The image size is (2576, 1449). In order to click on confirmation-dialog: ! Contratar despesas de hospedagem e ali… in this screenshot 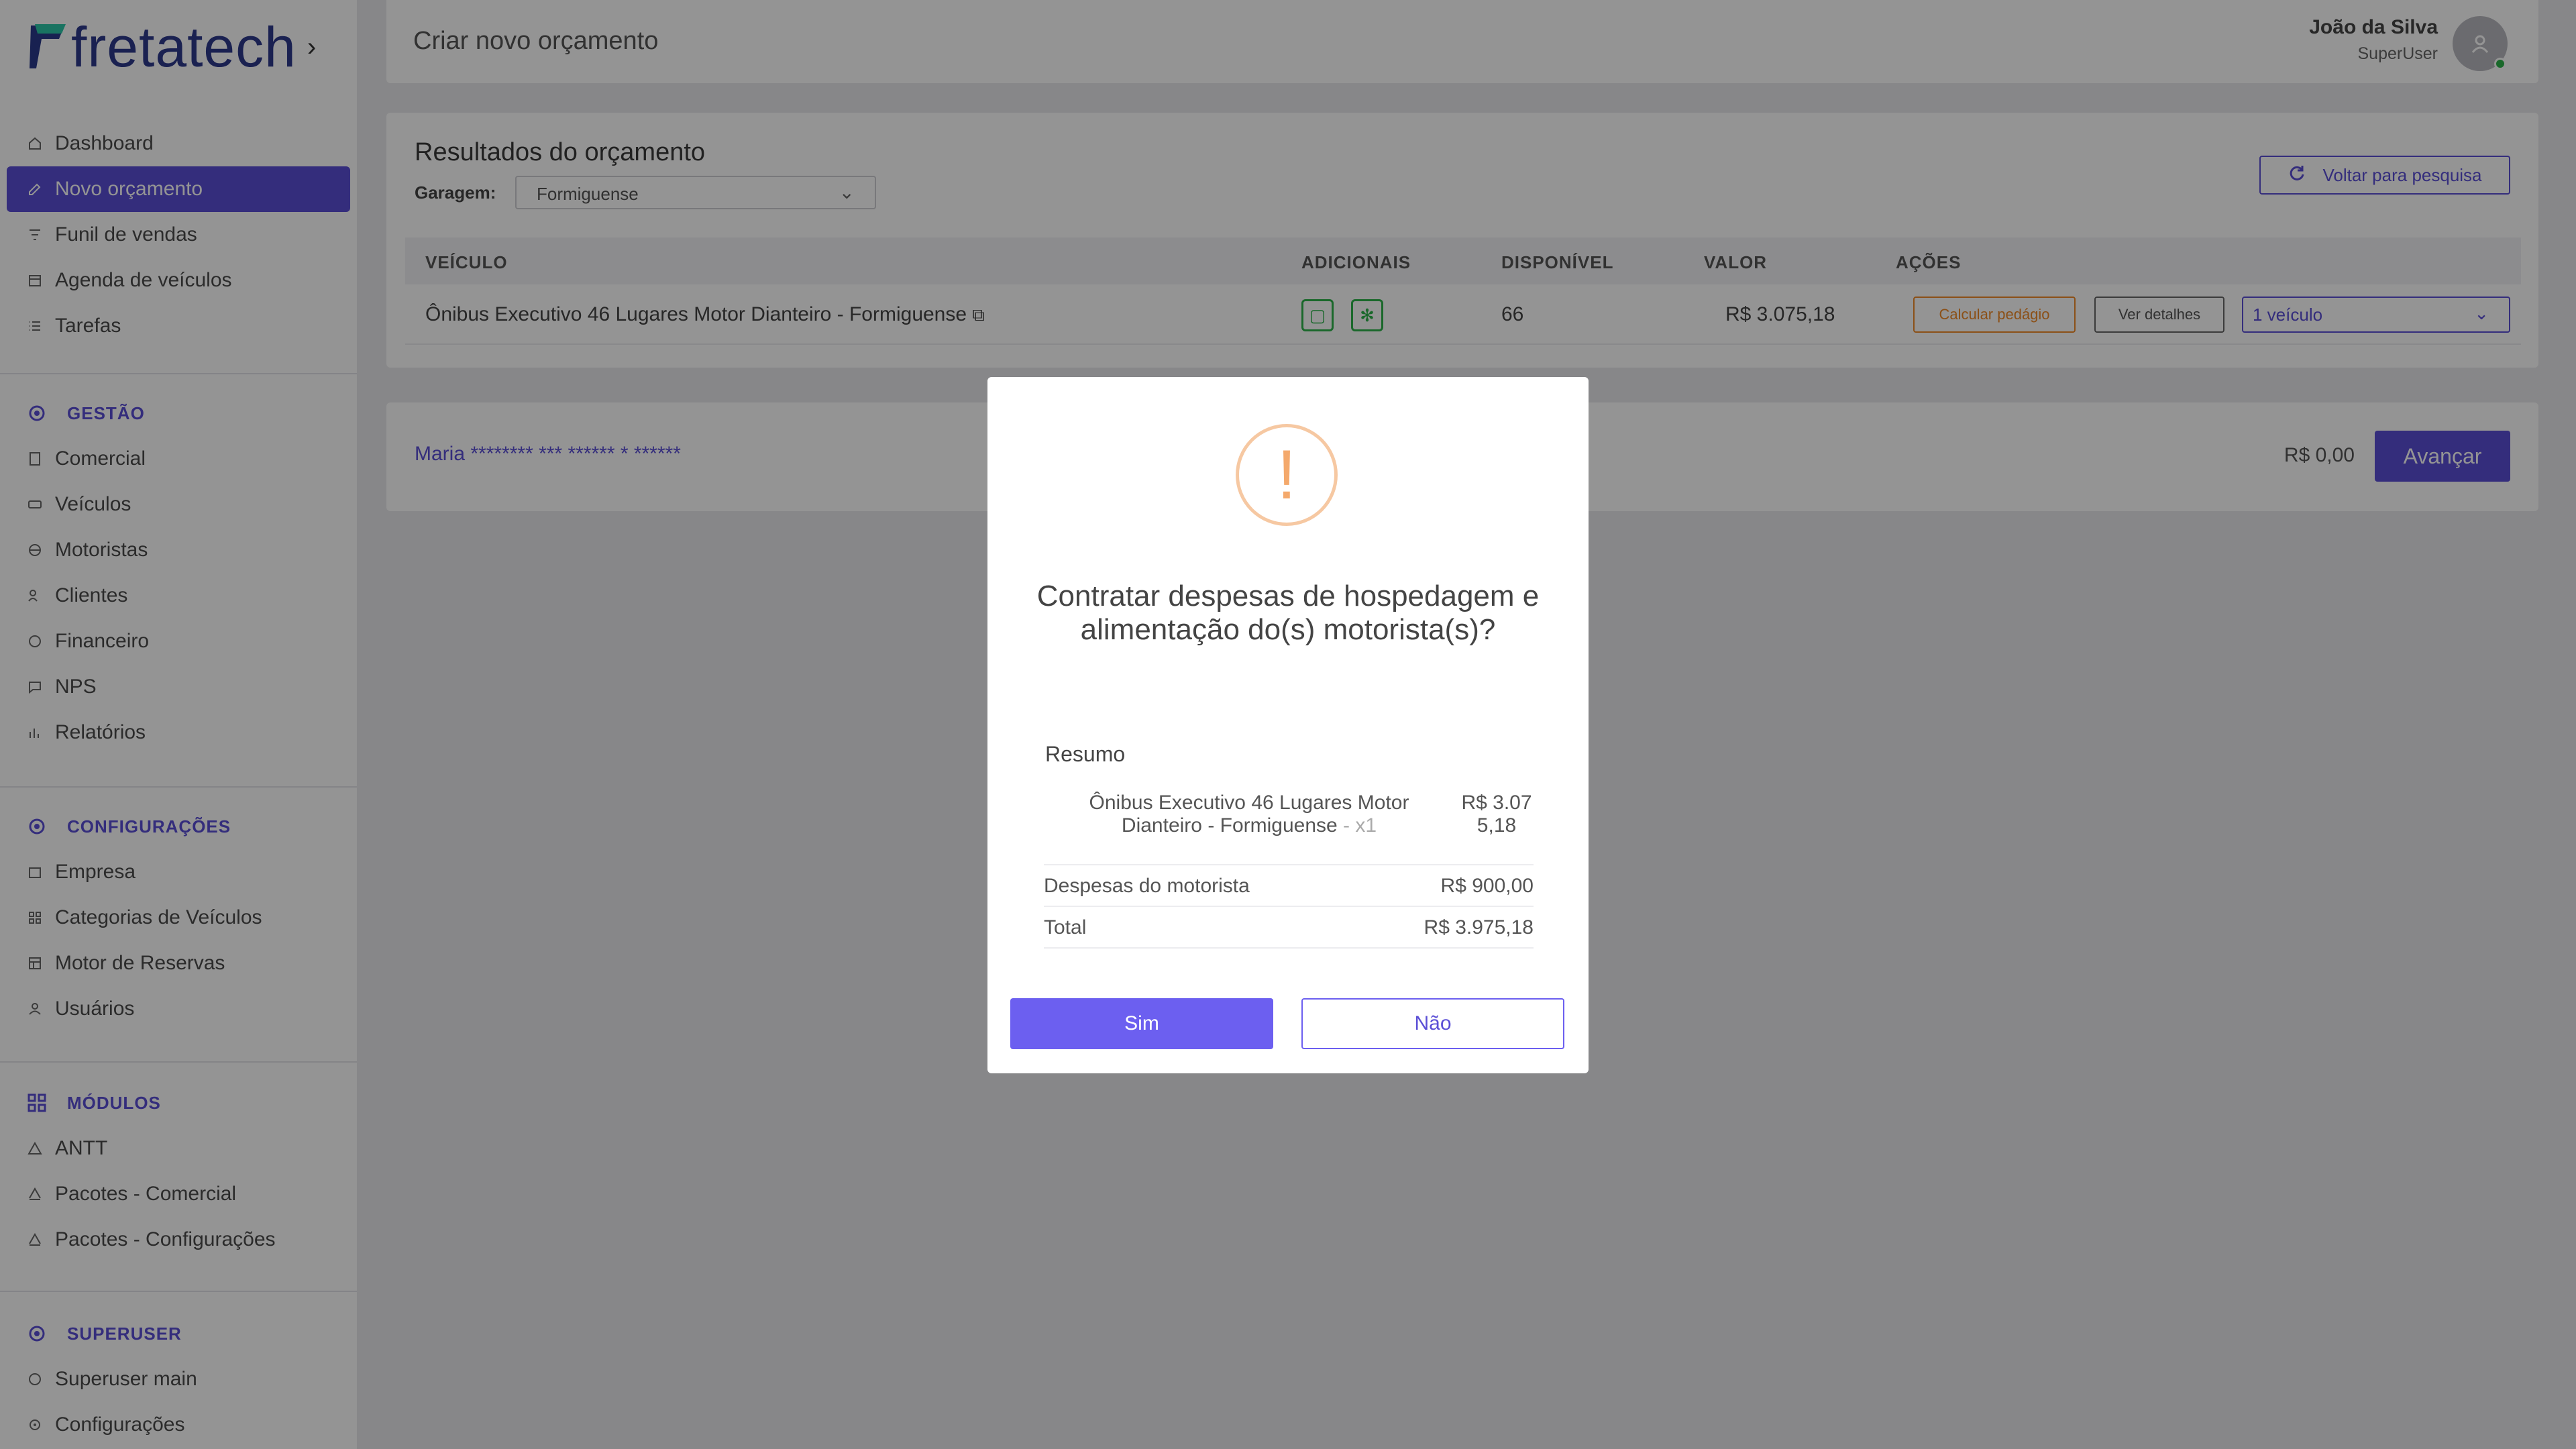, I will do `click(1288, 725)`.